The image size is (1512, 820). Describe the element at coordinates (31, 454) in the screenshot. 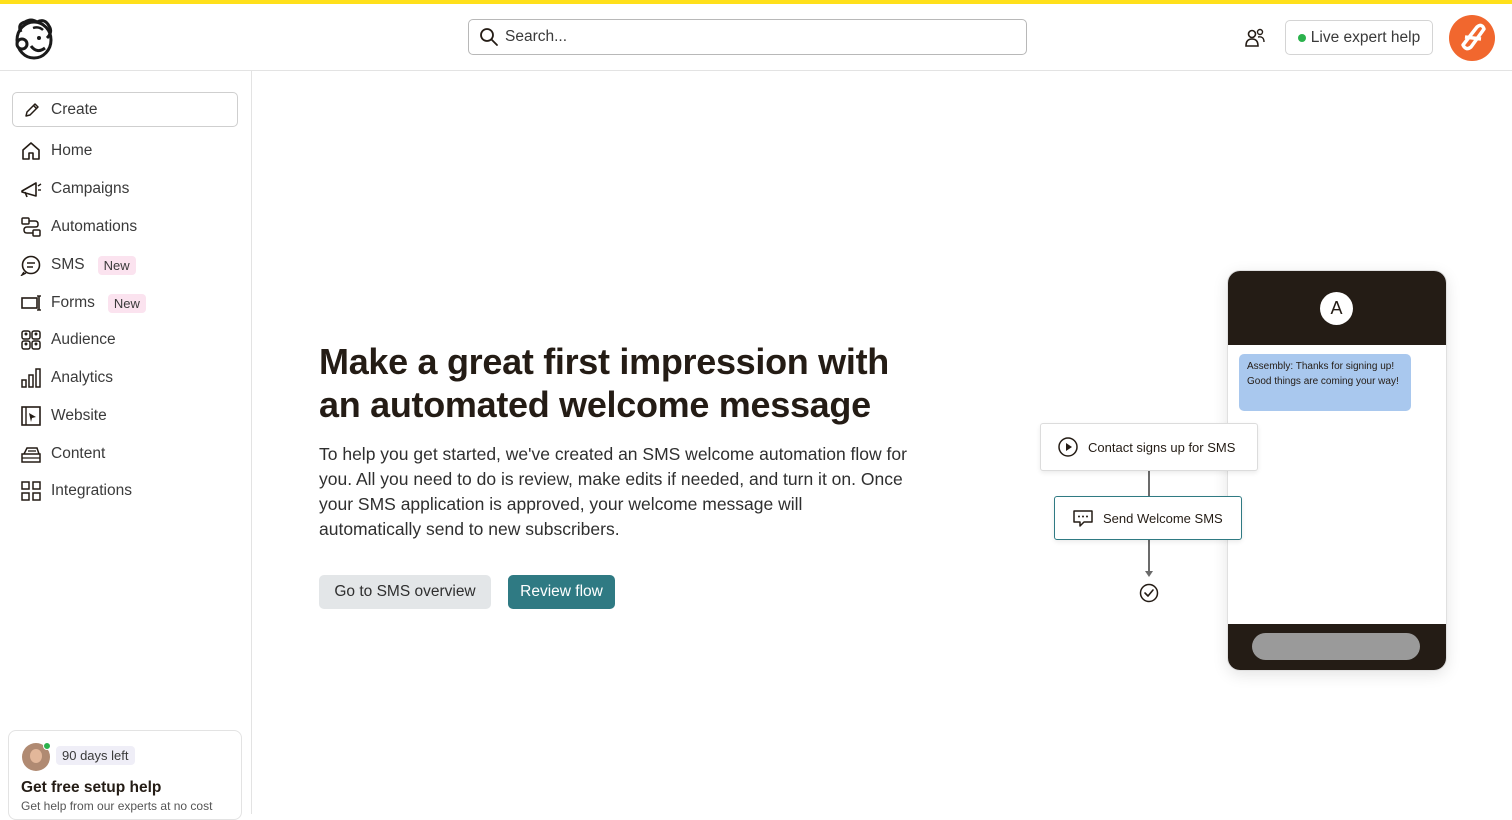

I see `content-icon` at that location.